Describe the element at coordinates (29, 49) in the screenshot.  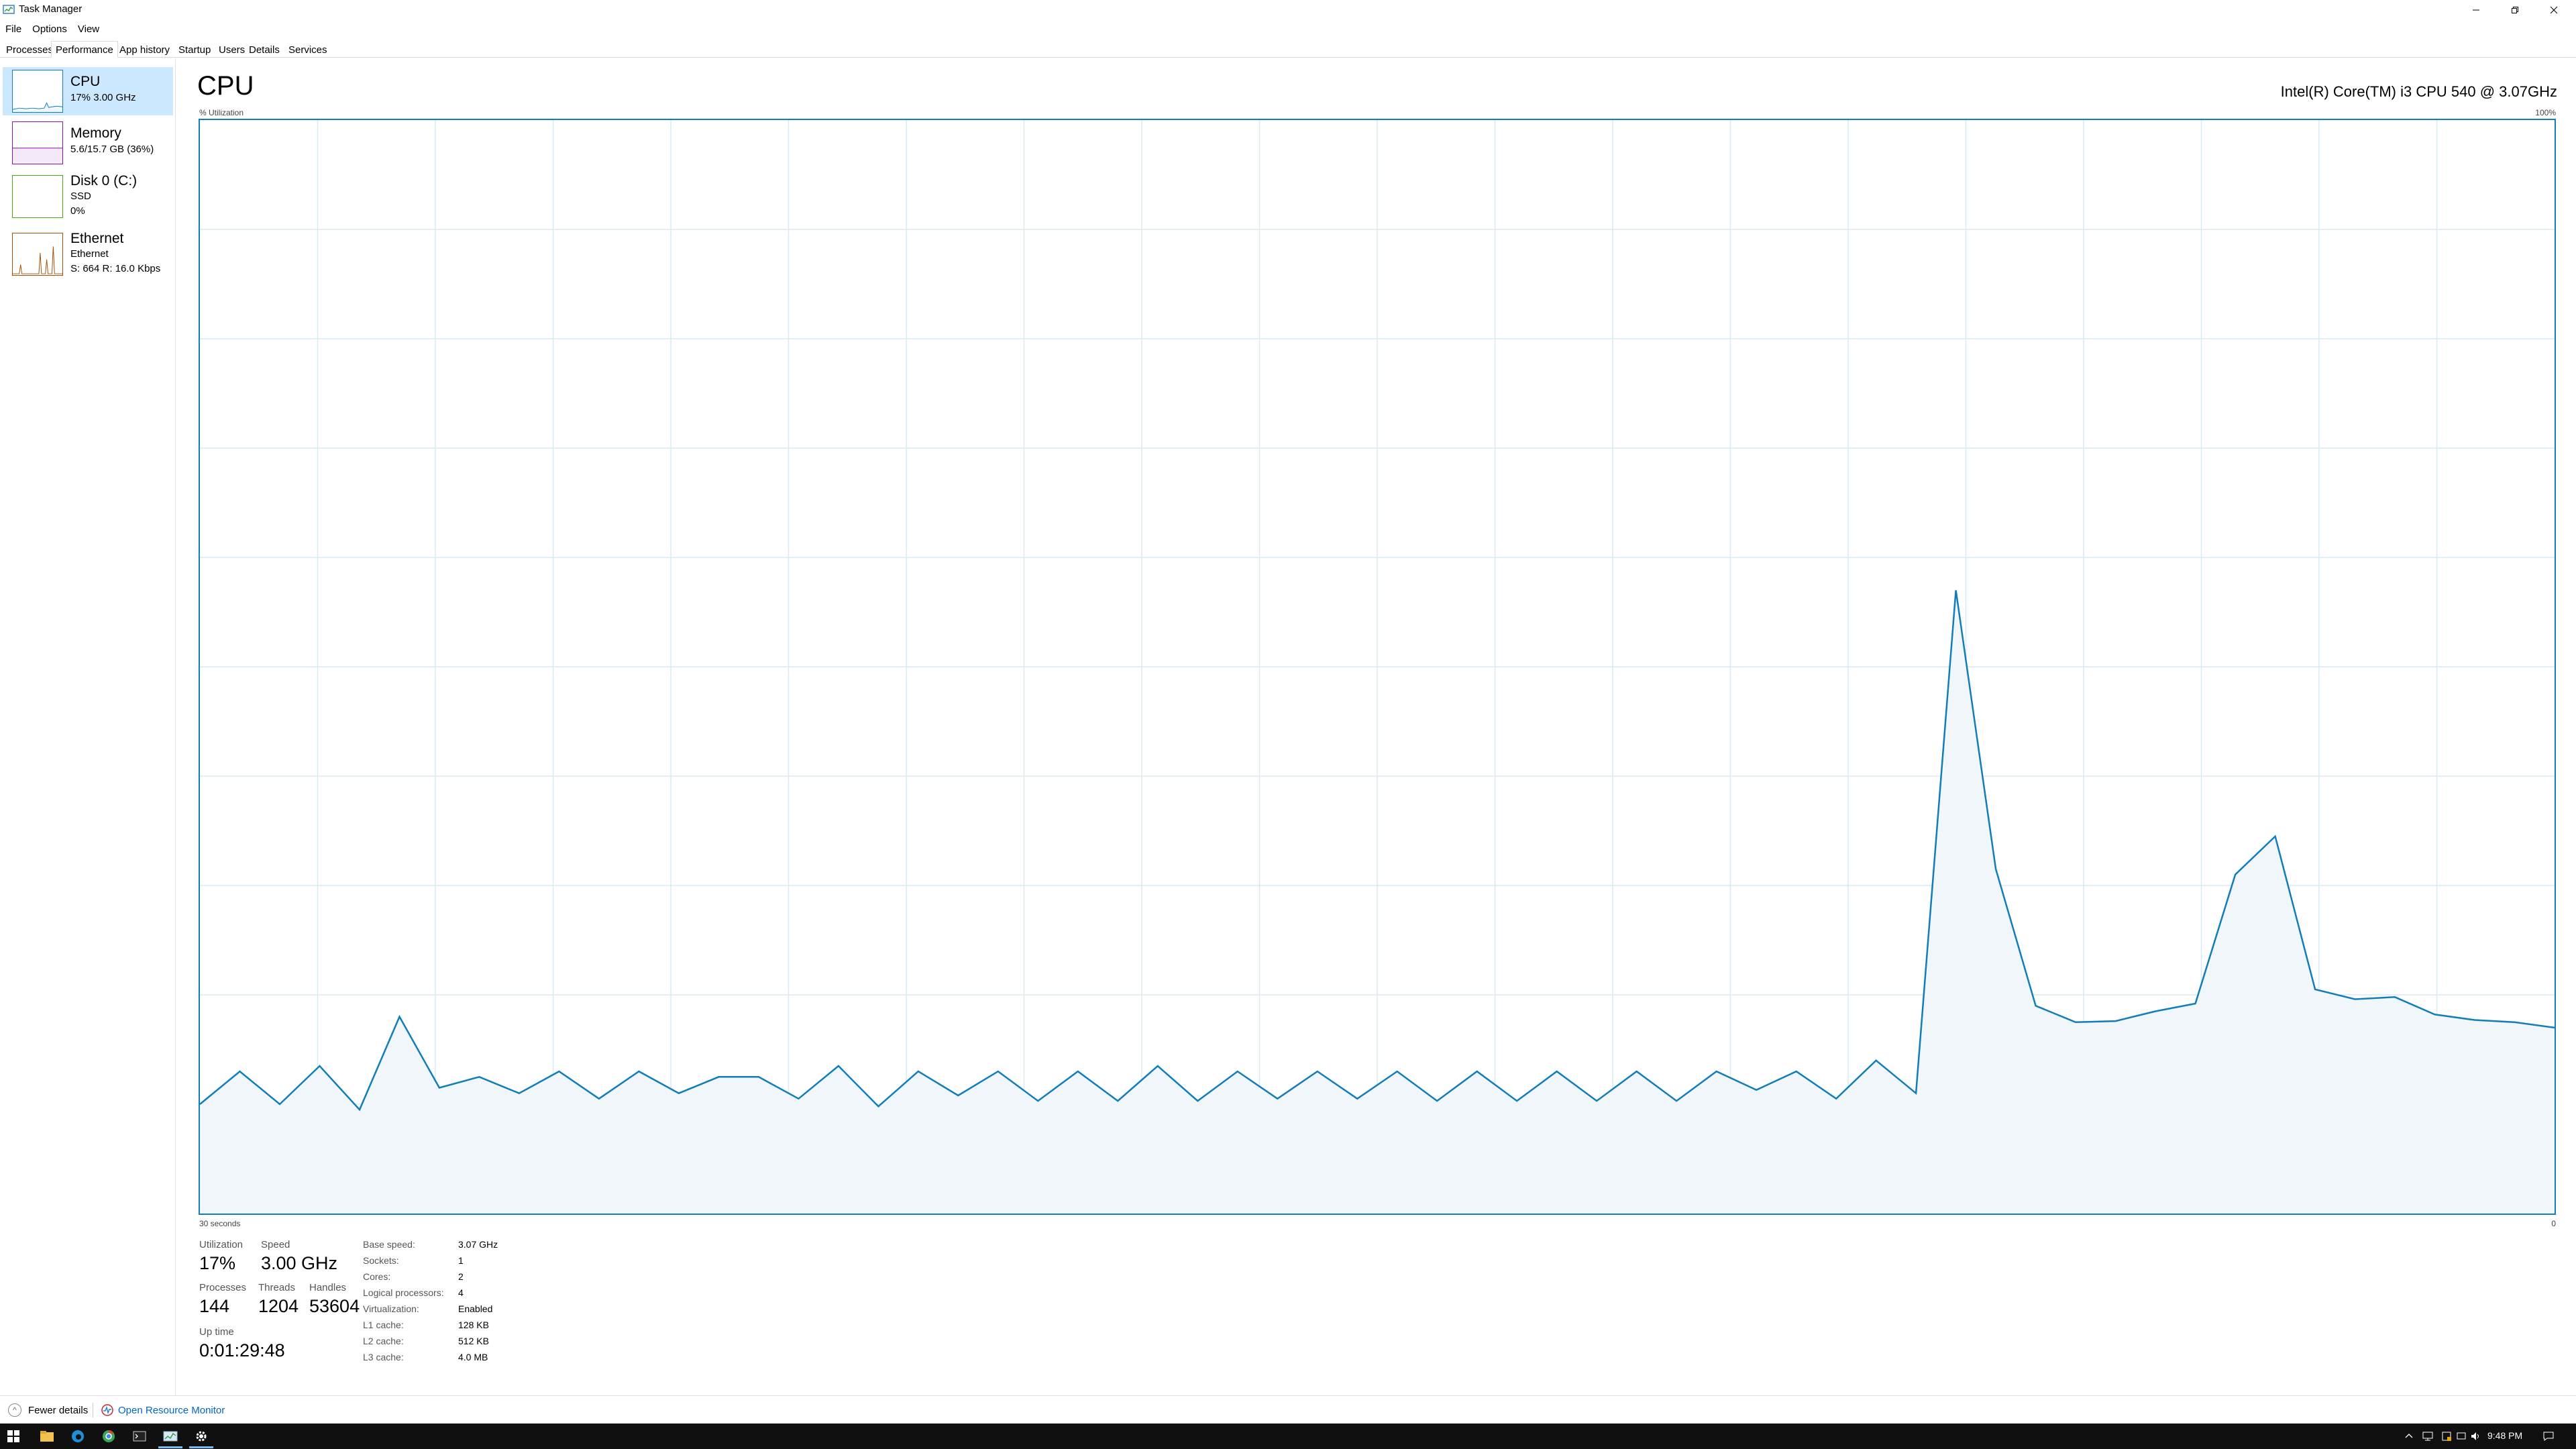
I see `tab-processes: Processes` at that location.